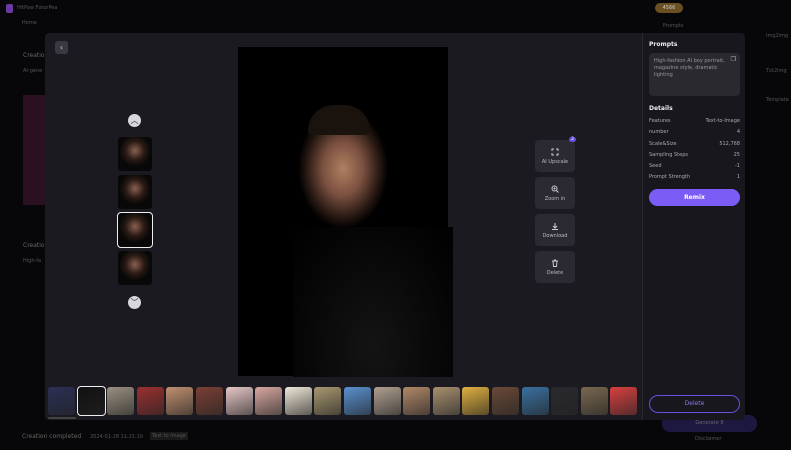 The image size is (791, 450). I want to click on home-link: Home, so click(29, 23).